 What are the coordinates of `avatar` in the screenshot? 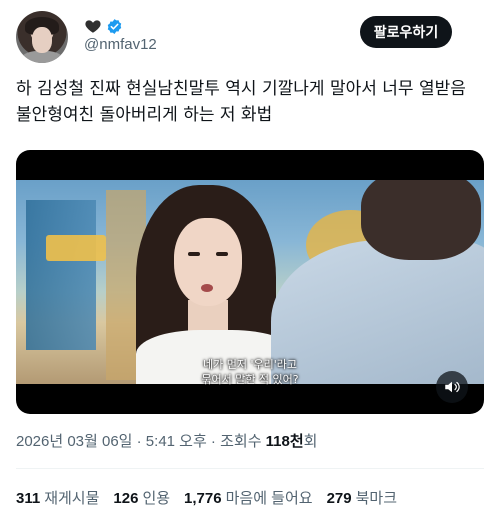 It's located at (42, 37).